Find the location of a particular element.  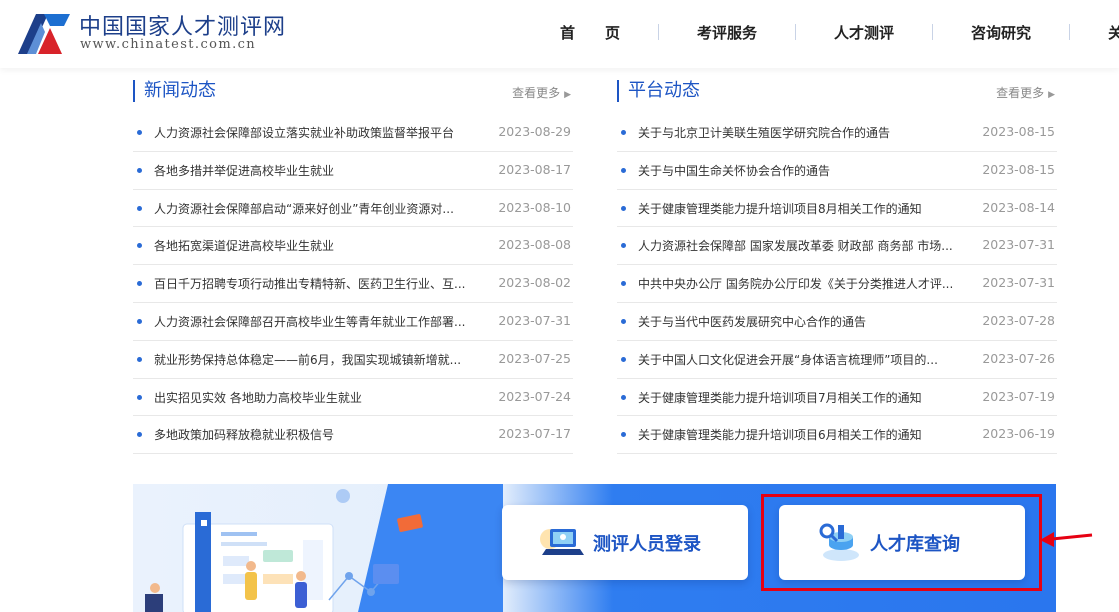

list-item: 百日千万招聘专项行动推出专精特新、医药卫生行业、互... 2023-08-02 is located at coordinates (353, 284).